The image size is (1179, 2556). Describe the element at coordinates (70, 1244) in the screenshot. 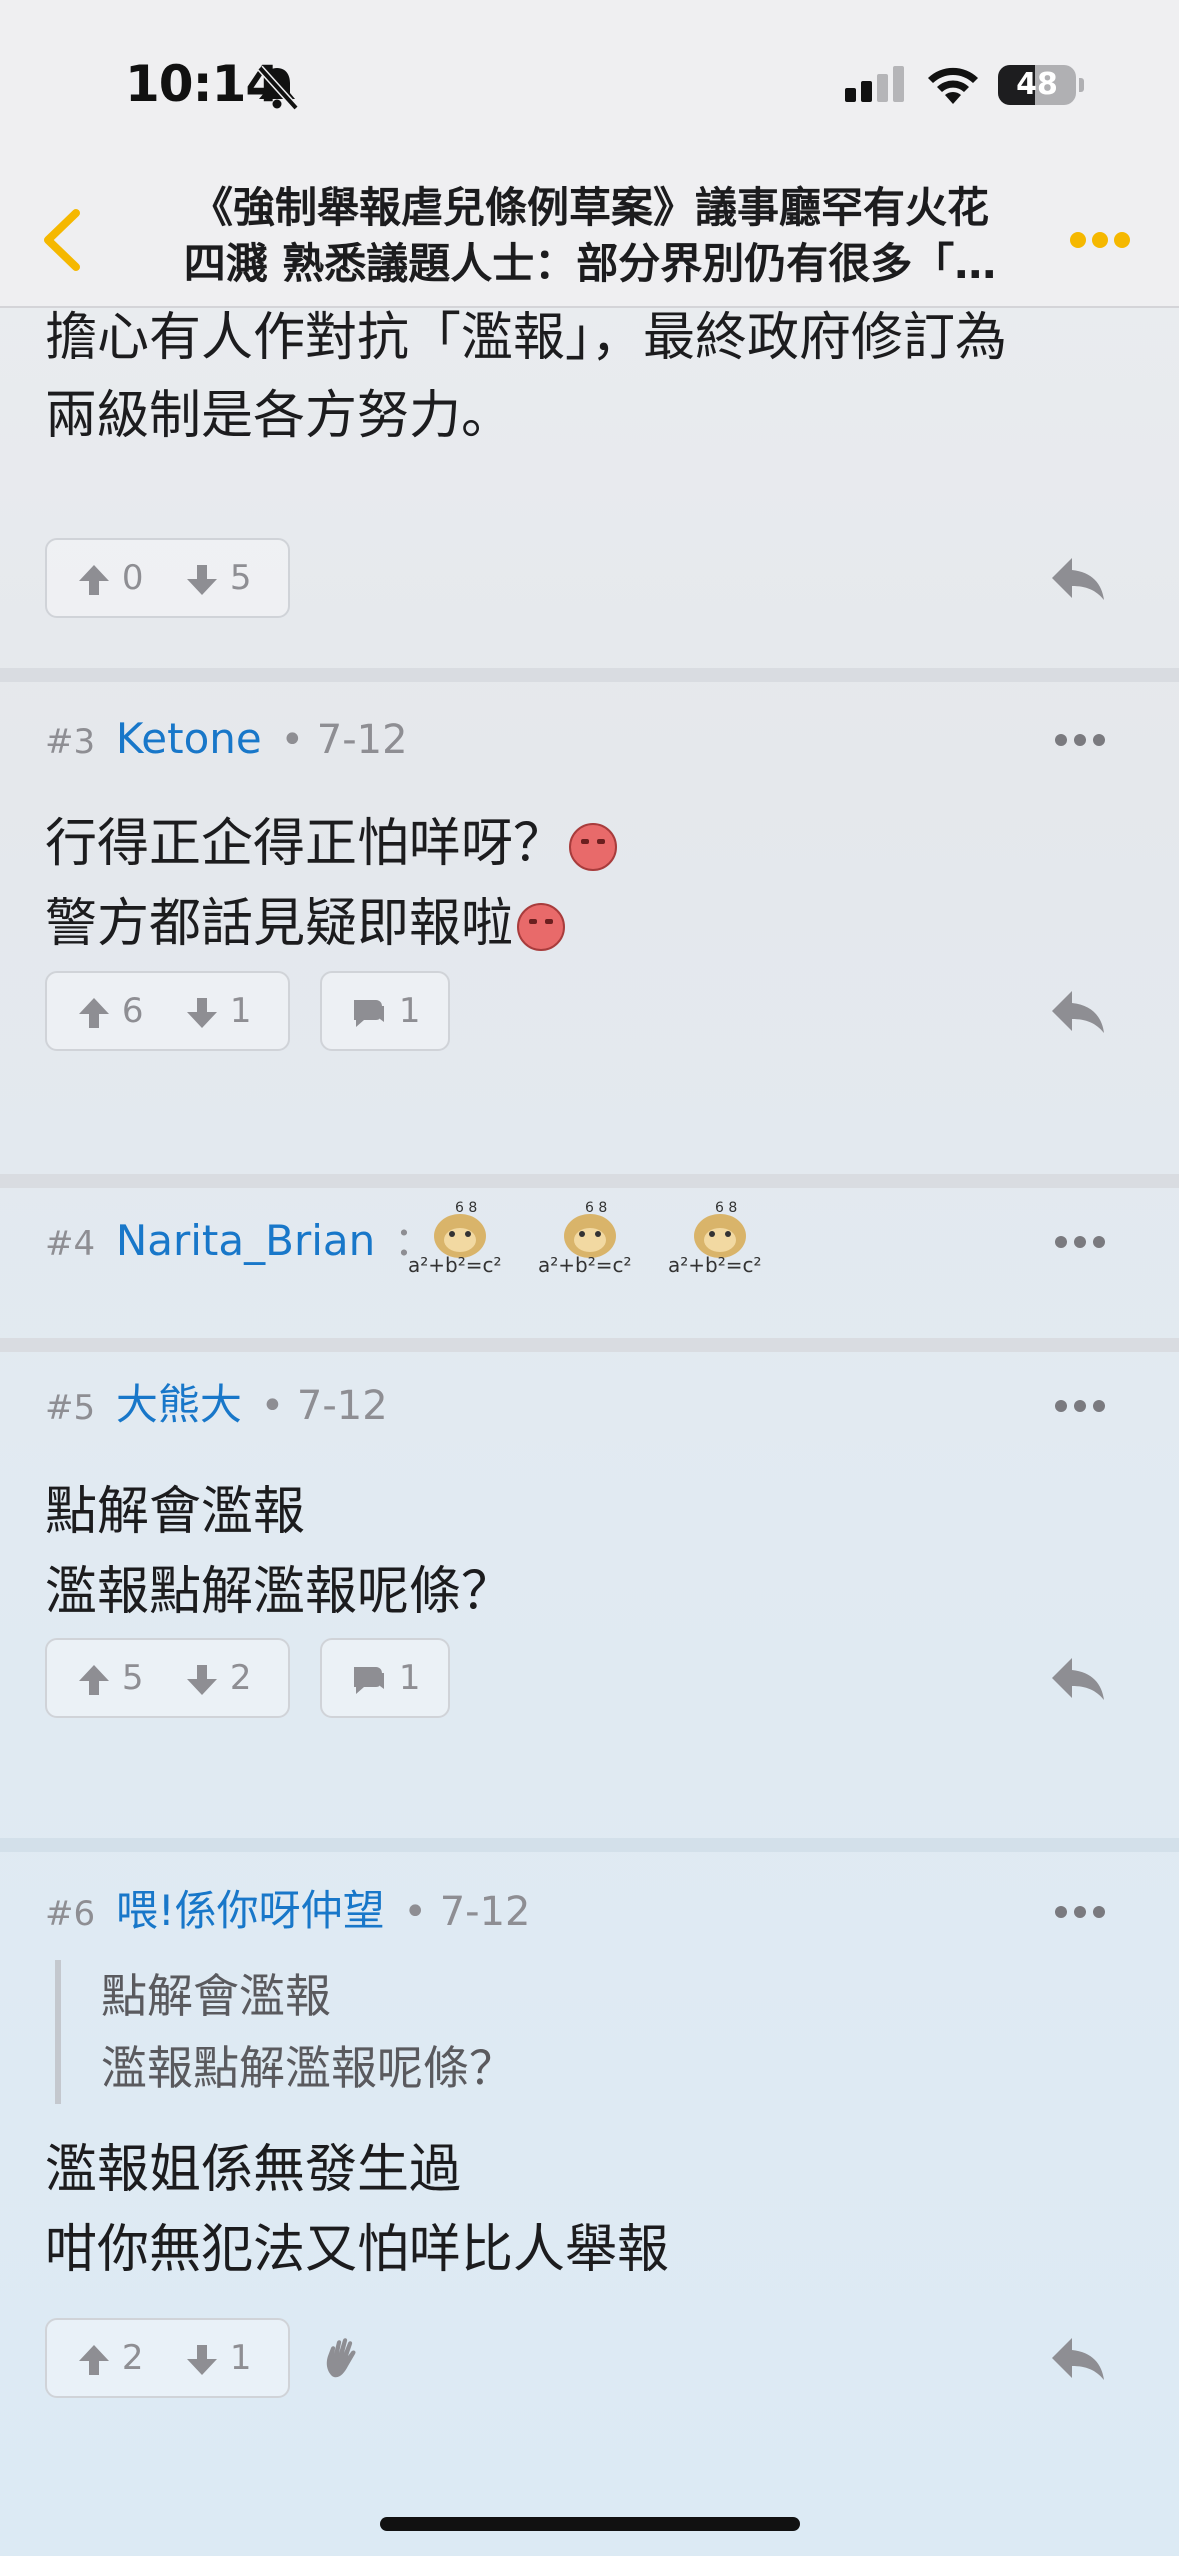

I see `post-number: #4` at that location.